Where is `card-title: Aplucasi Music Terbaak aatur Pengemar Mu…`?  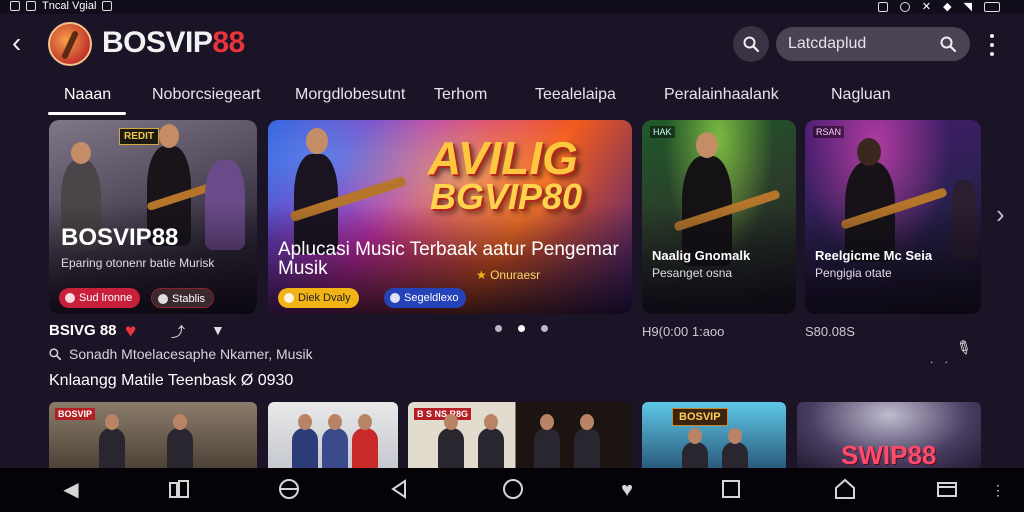 card-title: Aplucasi Music Terbaak aatur Pengemar Mu… is located at coordinates (448, 259).